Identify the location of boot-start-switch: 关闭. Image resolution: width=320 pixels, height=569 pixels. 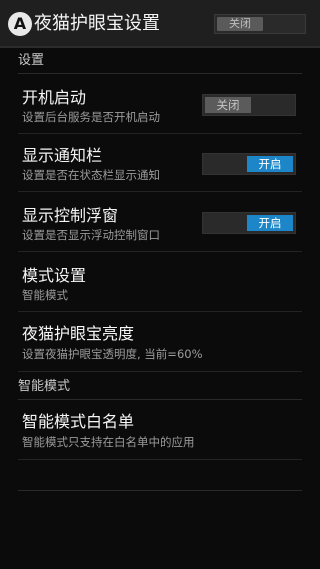
(249, 105).